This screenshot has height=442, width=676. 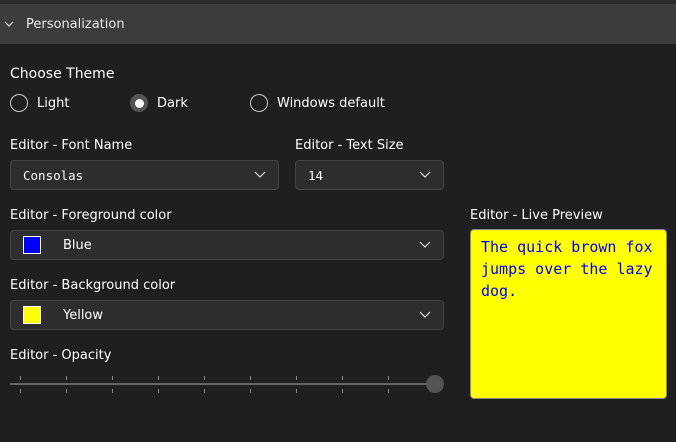 What do you see at coordinates (349, 145) in the screenshot?
I see `text-size-label: Editor - Text Size` at bounding box center [349, 145].